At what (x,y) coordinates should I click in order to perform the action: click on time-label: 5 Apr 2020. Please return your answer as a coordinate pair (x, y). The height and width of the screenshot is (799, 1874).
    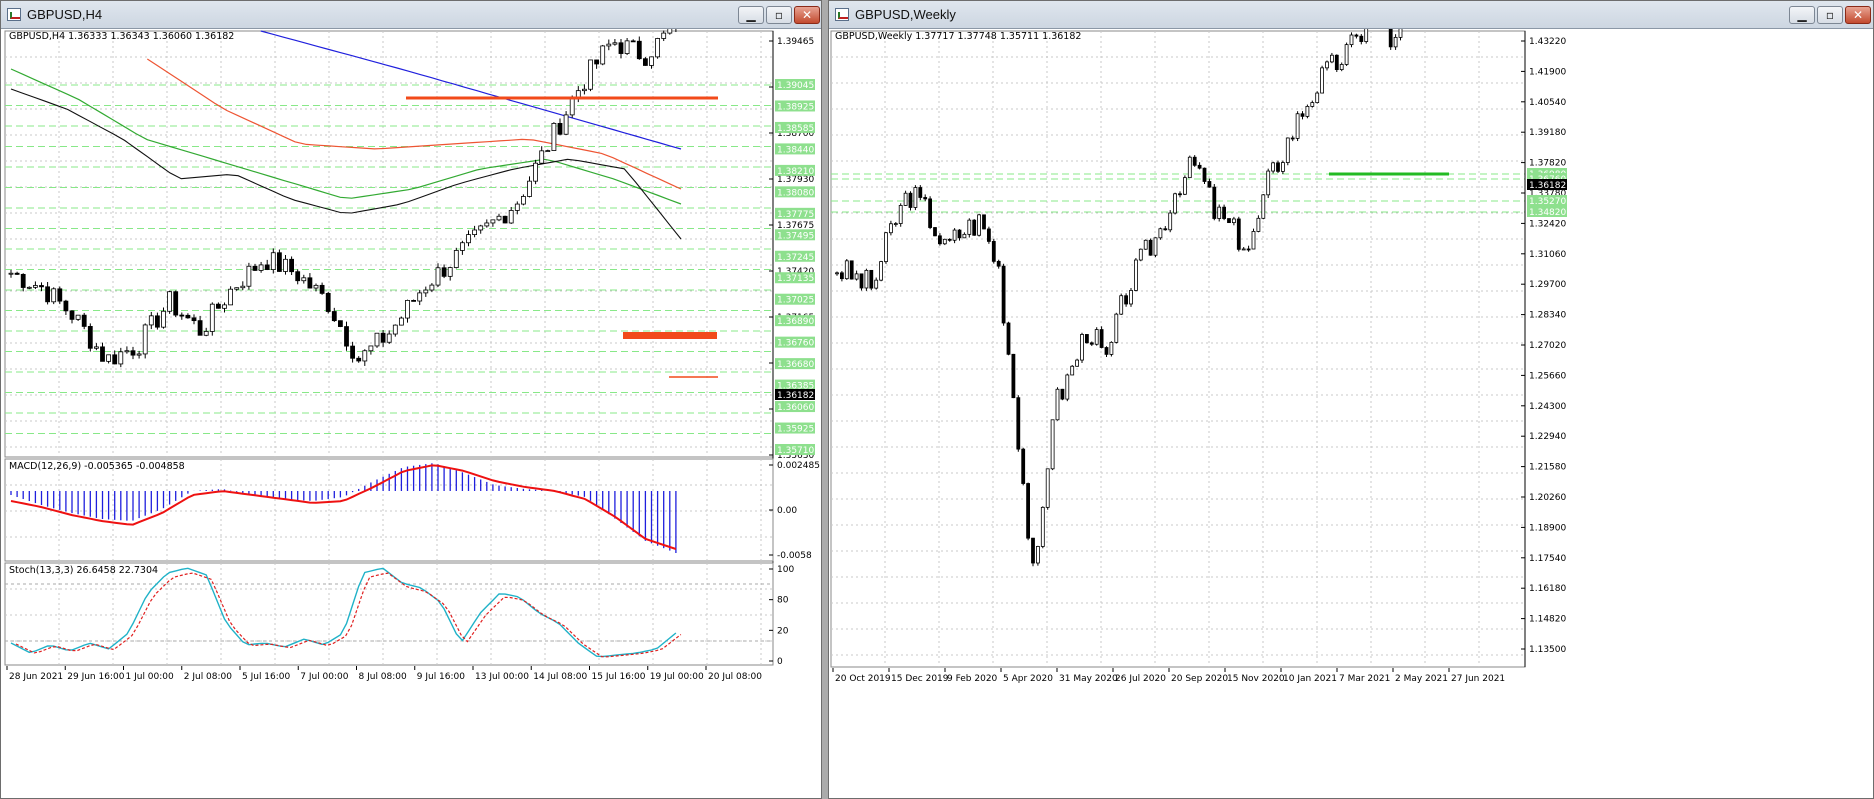
    Looking at the image, I should click on (1028, 679).